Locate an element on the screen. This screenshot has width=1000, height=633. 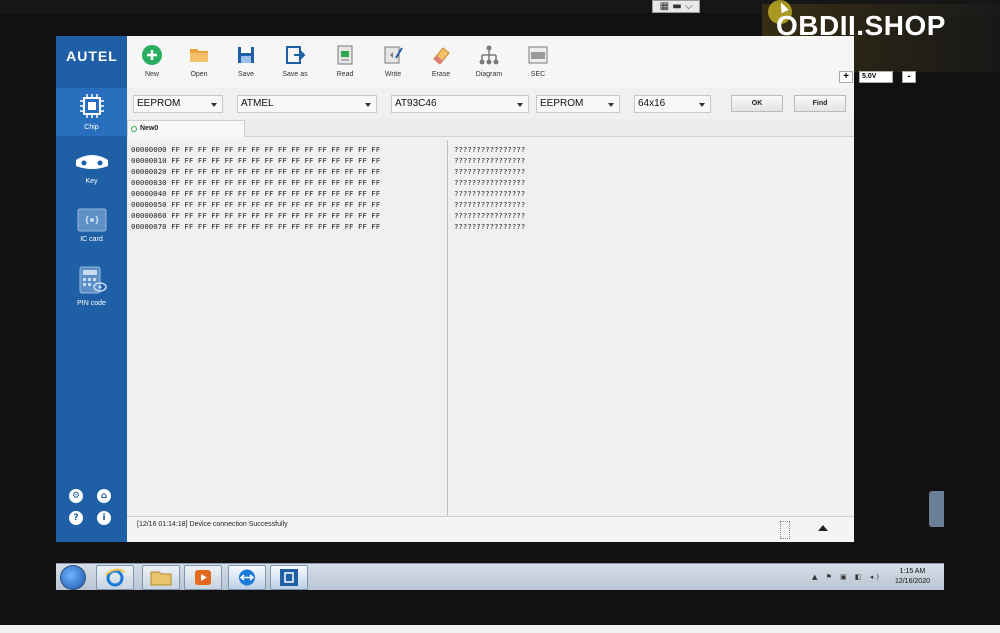
sidebar-item-label: Key is located at coordinates (91, 181).